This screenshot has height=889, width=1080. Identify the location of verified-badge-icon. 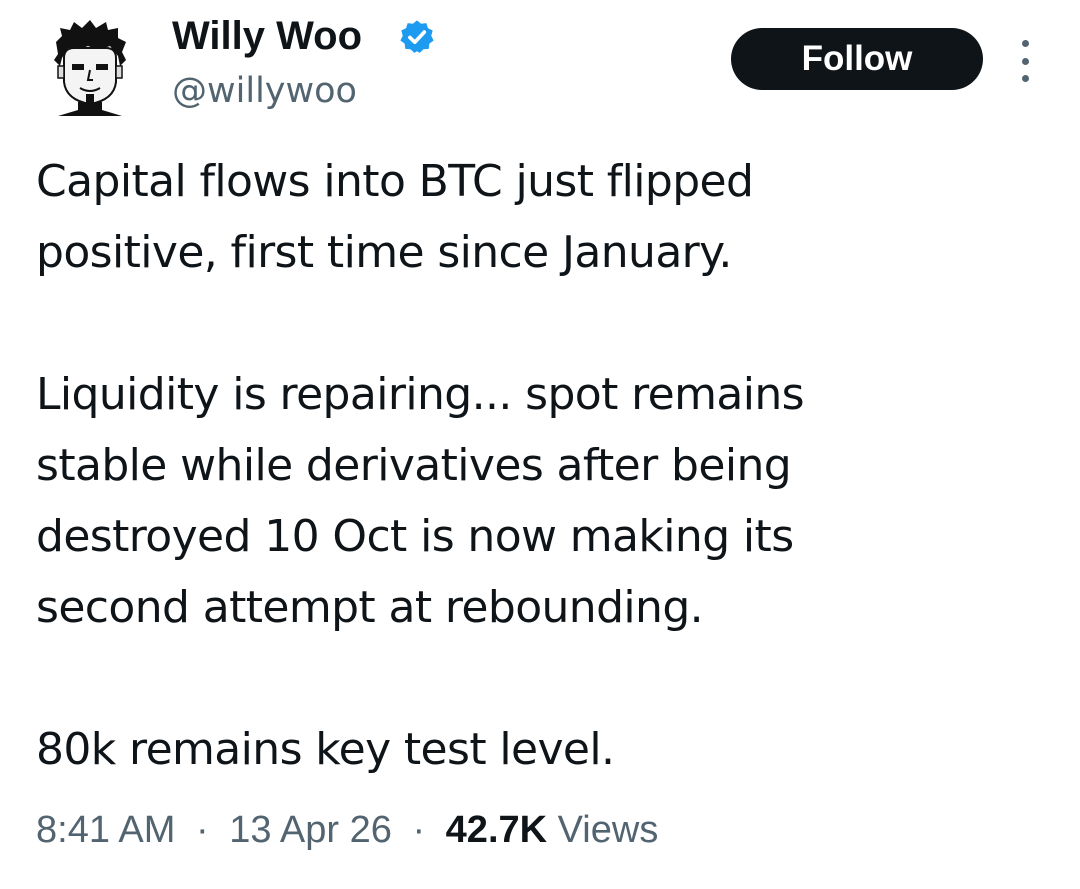
(417, 37).